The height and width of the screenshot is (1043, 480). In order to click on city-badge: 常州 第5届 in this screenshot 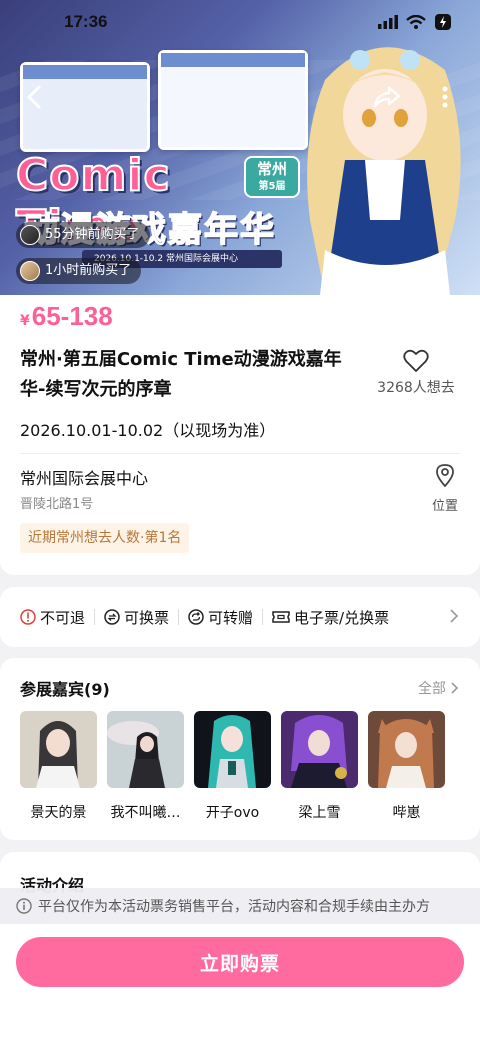, I will do `click(272, 177)`.